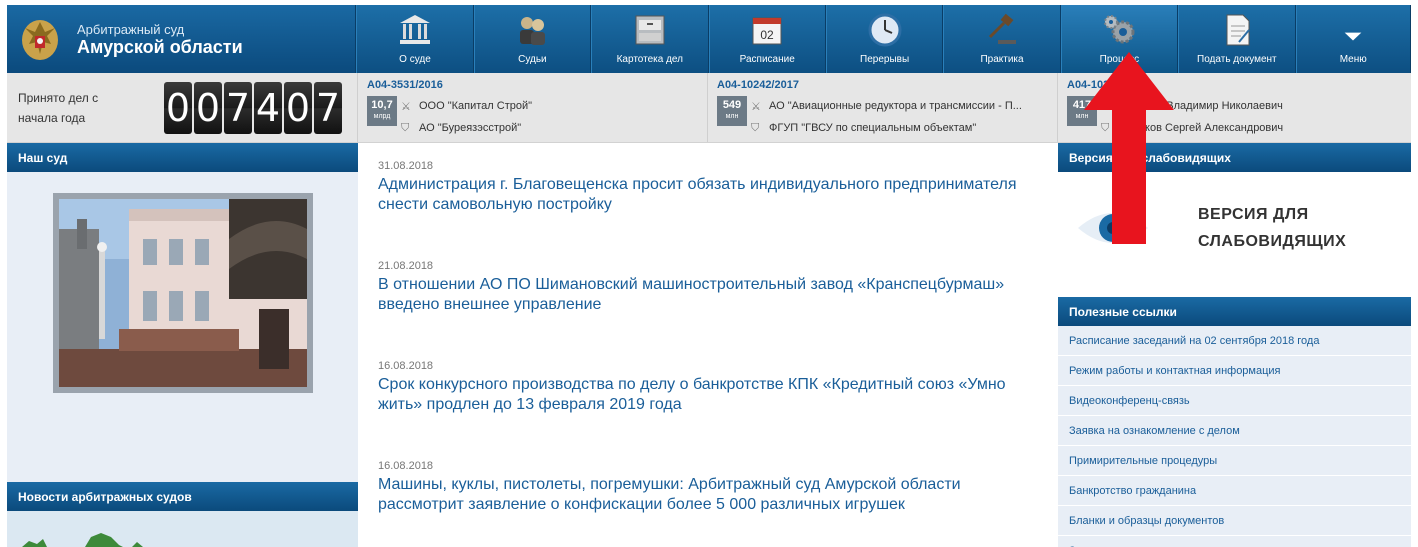 This screenshot has width=1418, height=547. I want to click on defendant-name: АО "Буреязэсстрой", so click(470, 128).